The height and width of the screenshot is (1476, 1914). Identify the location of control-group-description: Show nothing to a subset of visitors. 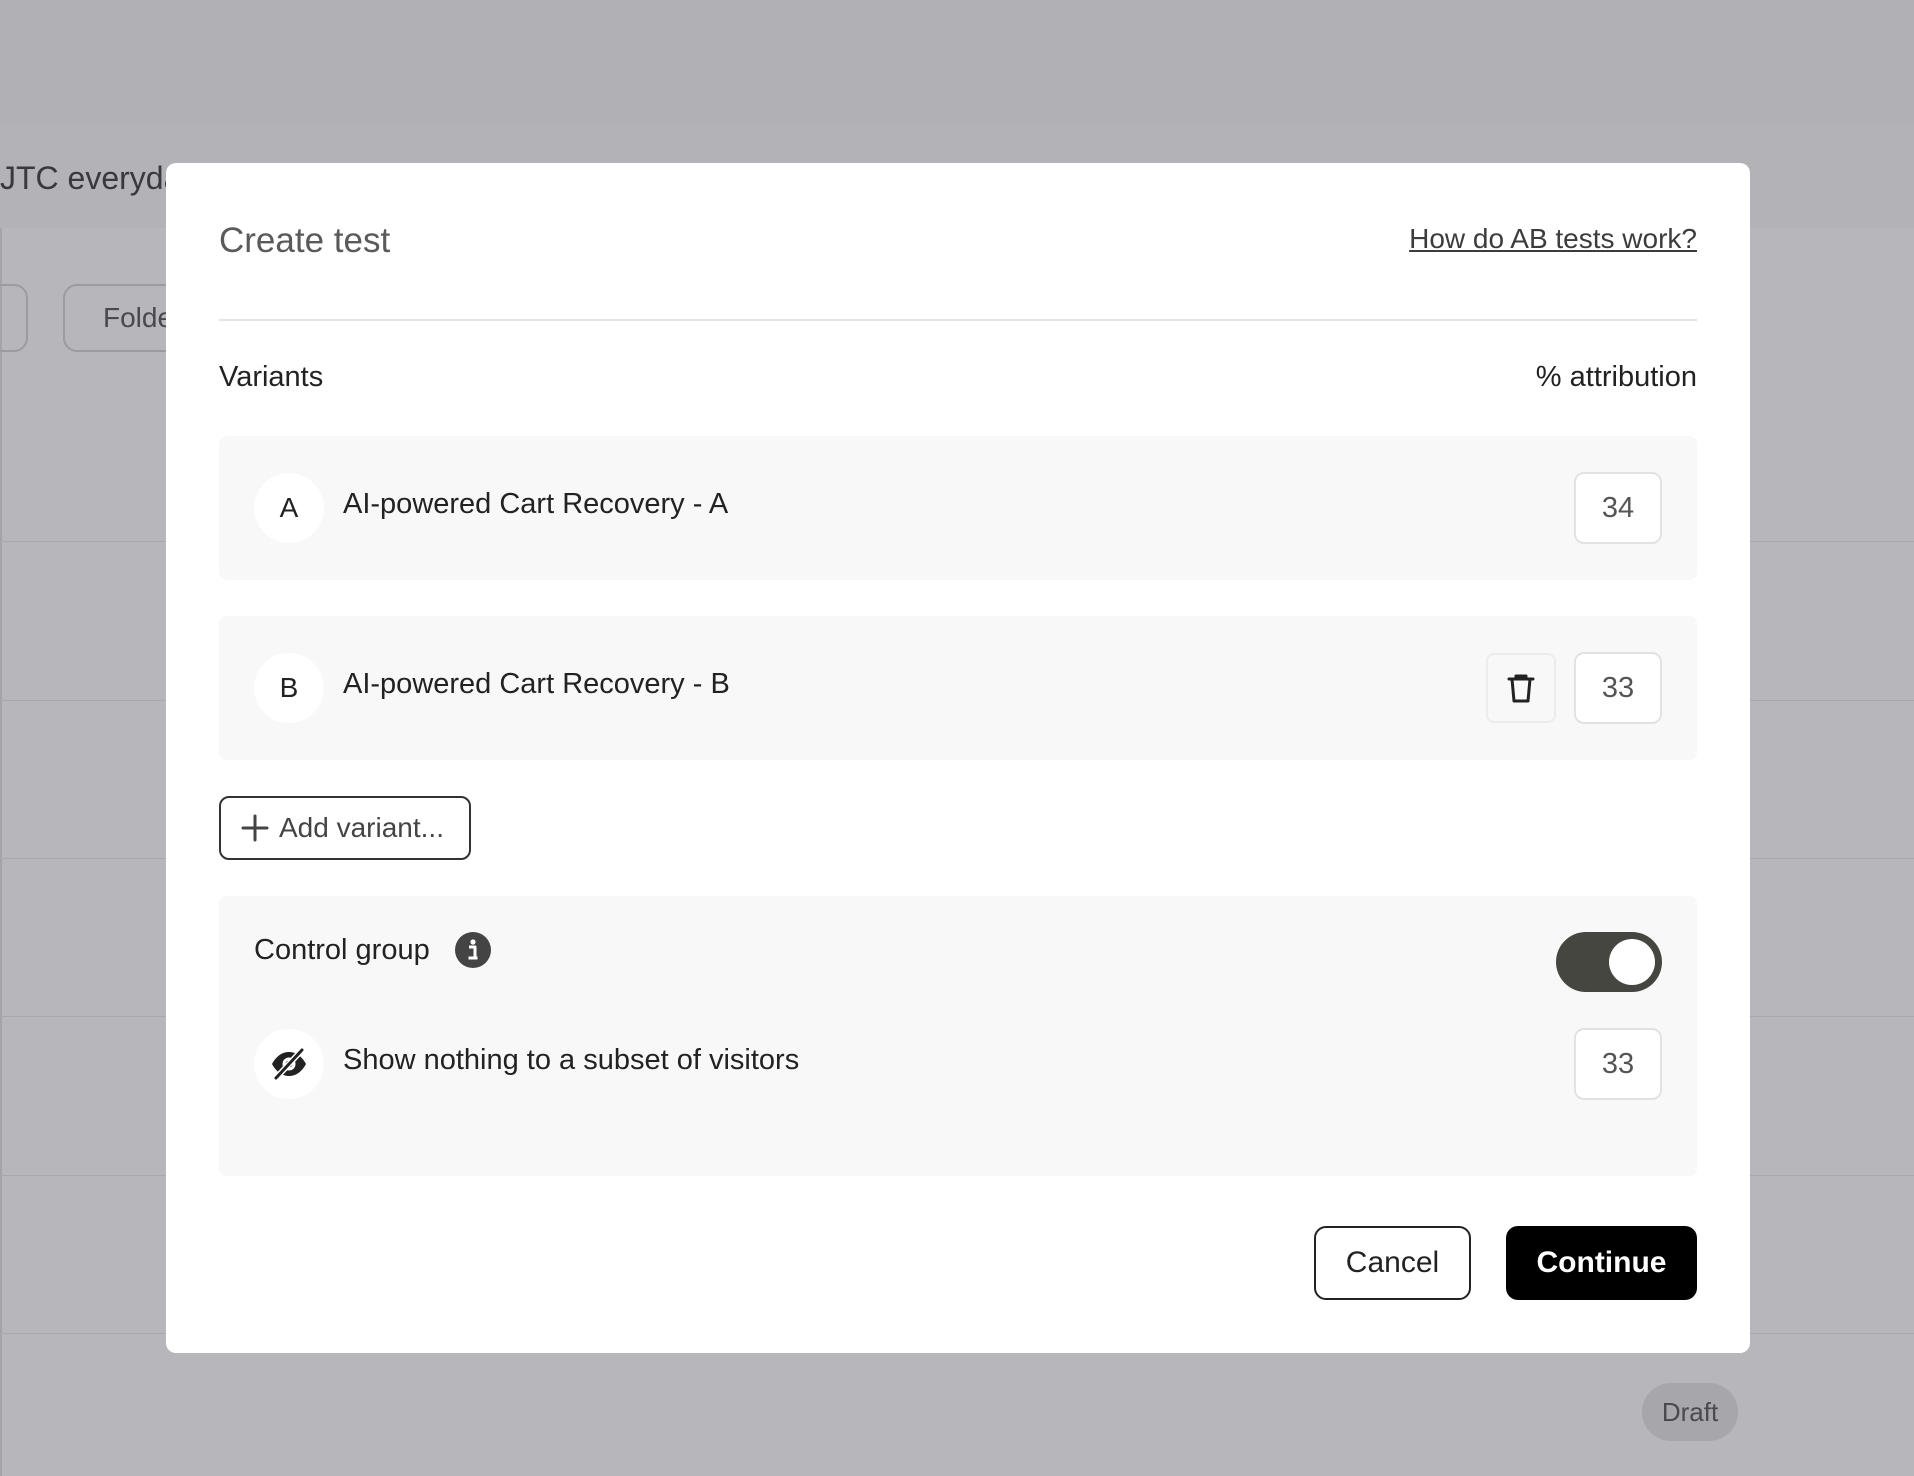
(571, 1060).